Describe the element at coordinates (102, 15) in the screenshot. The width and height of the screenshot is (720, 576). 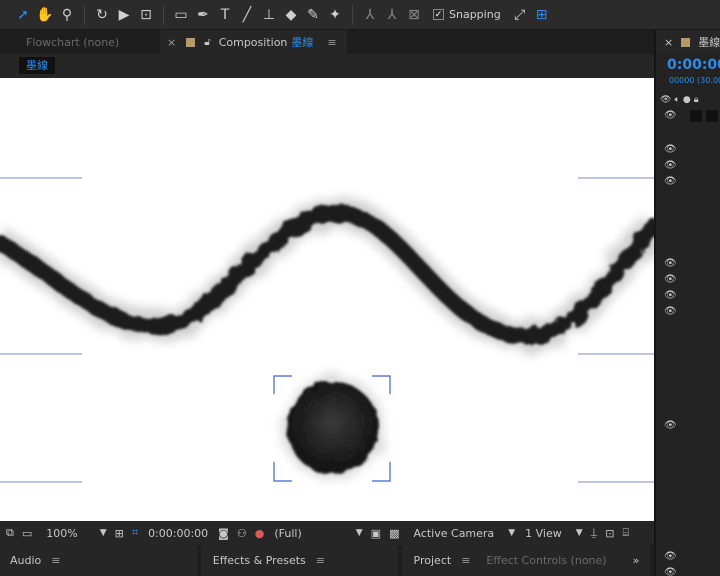
I see `rotate-tool-icon: ↻` at that location.